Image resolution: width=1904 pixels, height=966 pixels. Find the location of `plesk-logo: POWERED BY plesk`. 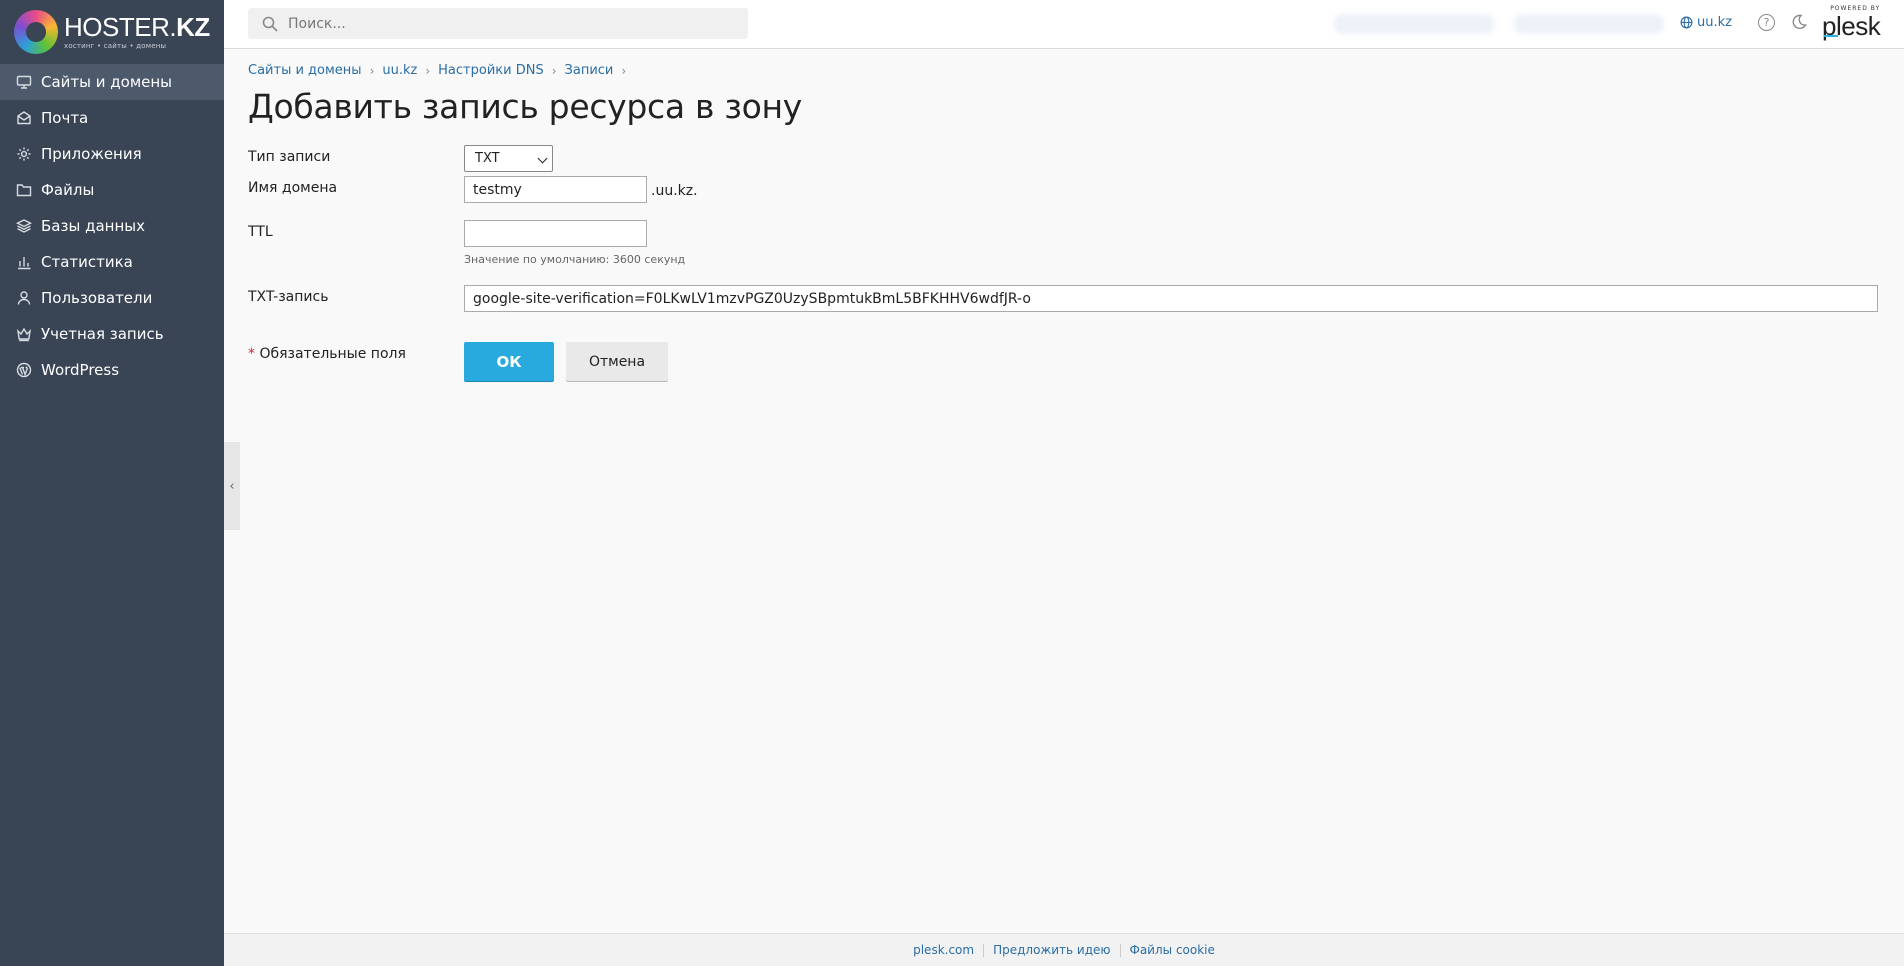

plesk-logo: POWERED BY plesk is located at coordinates (1851, 23).